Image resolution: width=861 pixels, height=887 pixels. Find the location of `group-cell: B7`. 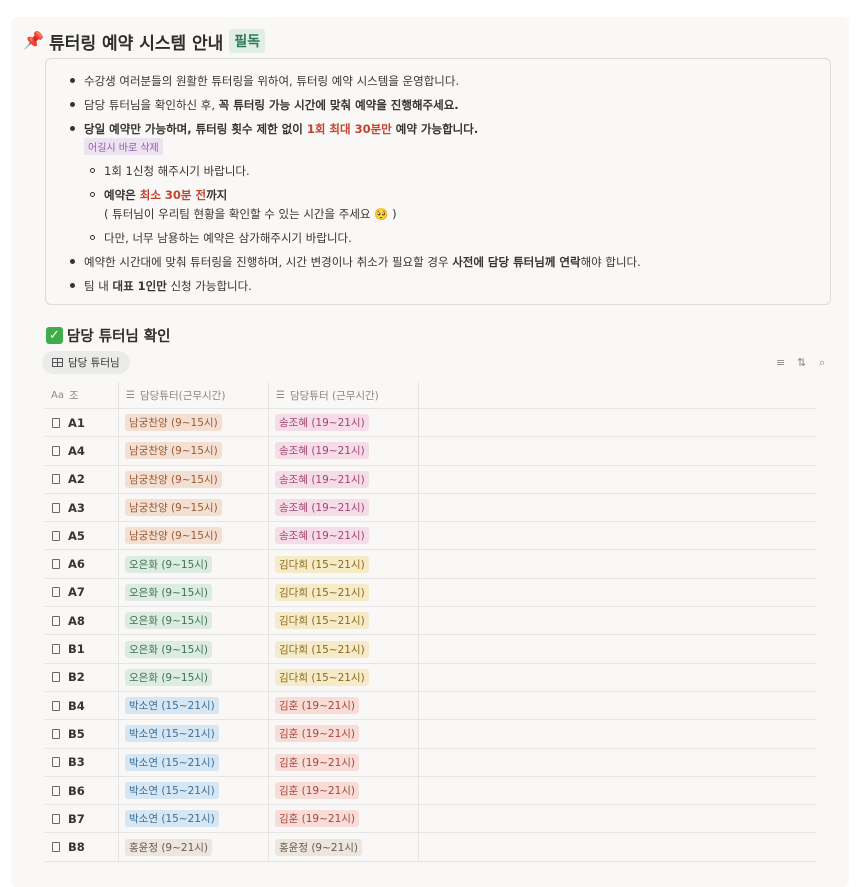

group-cell: B7 is located at coordinates (68, 818).